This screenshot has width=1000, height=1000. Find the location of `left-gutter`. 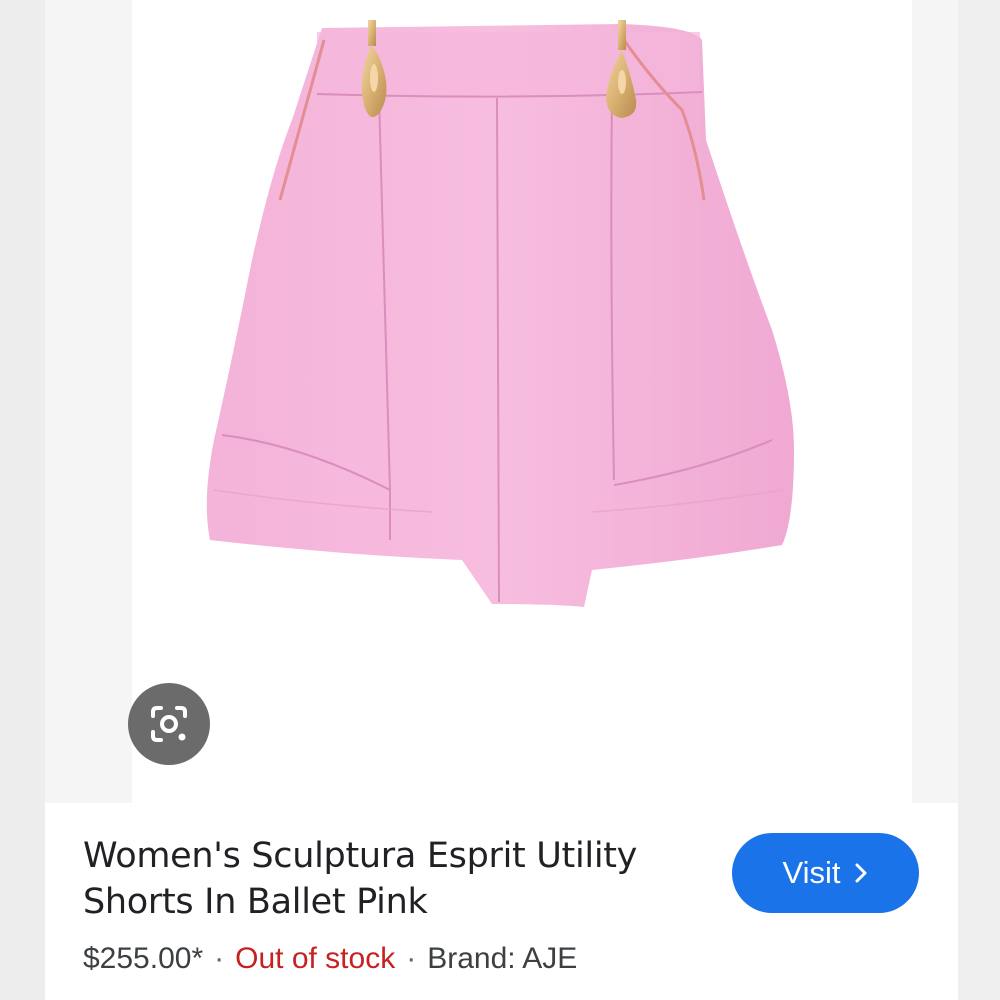

left-gutter is located at coordinates (22, 500).